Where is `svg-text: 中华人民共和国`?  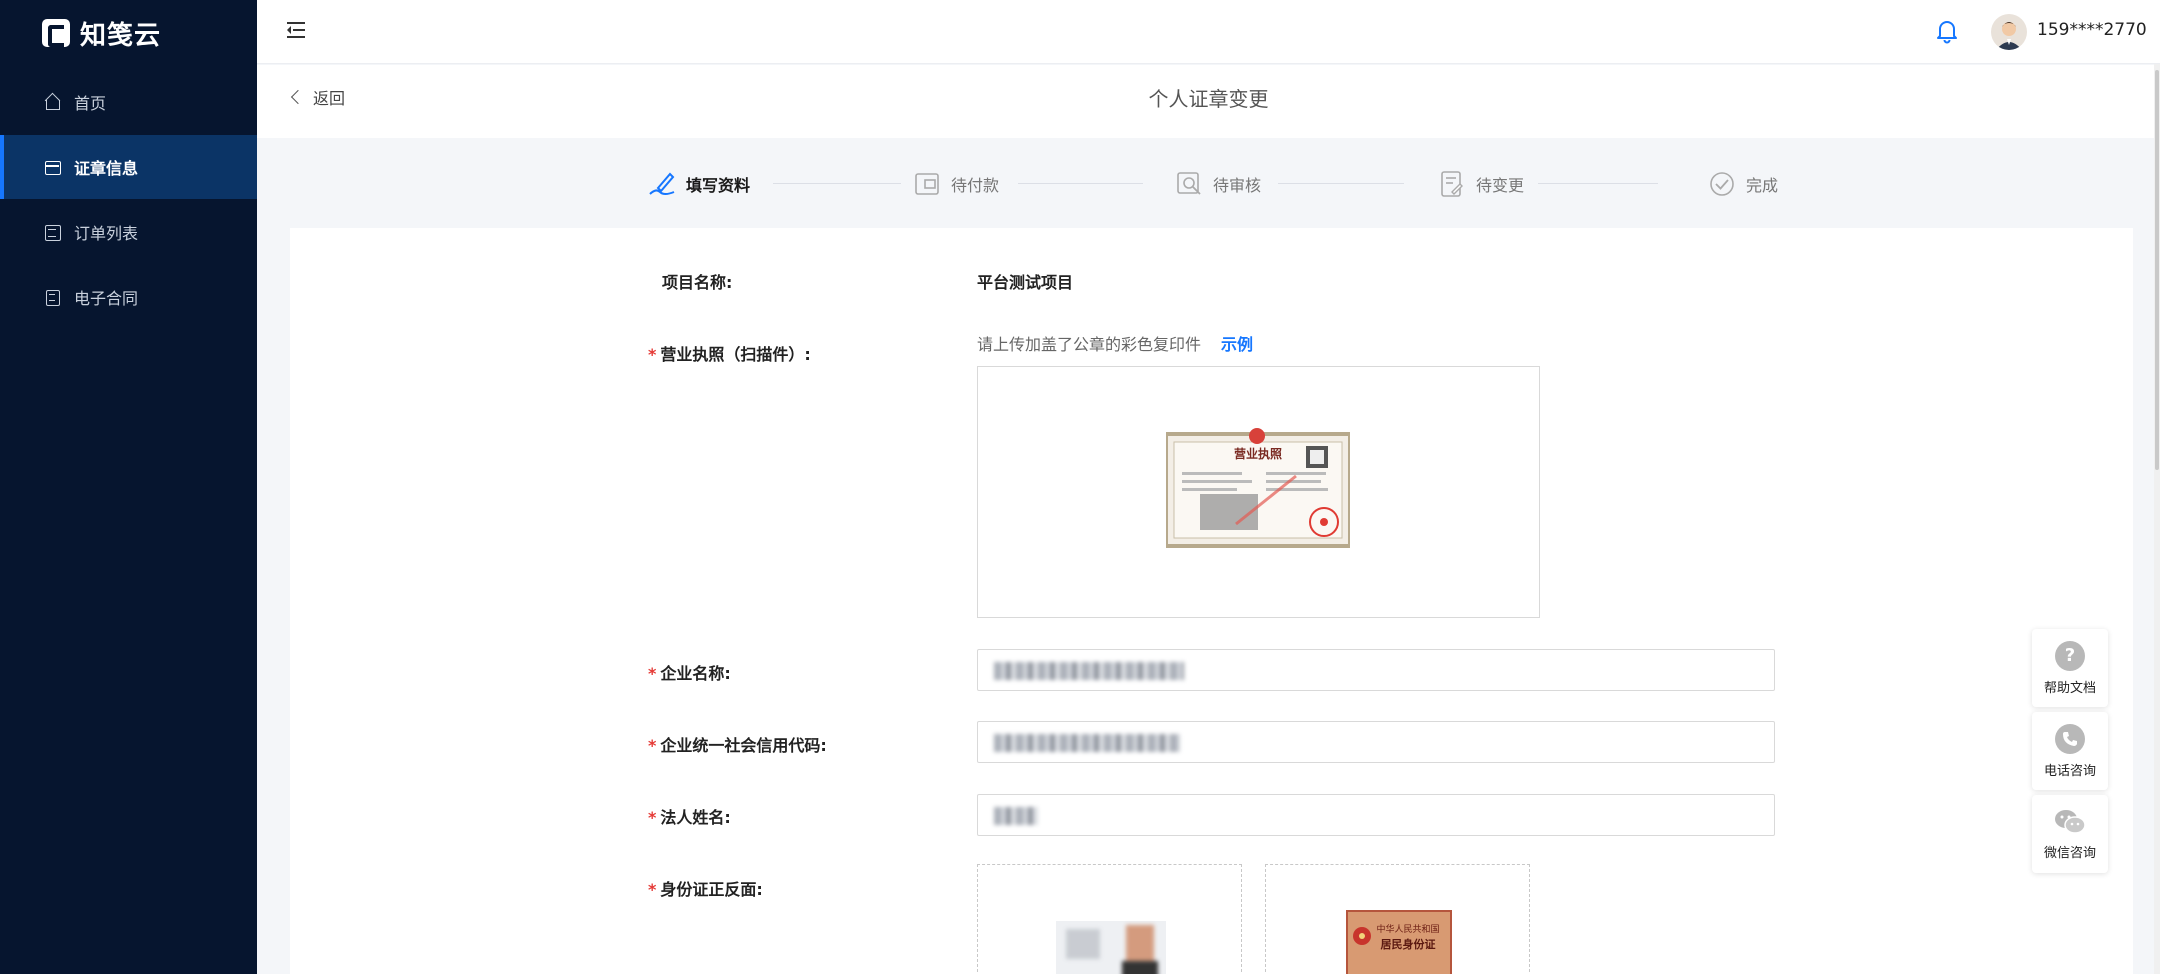
svg-text: 中华人民共和国 is located at coordinates (1407, 929).